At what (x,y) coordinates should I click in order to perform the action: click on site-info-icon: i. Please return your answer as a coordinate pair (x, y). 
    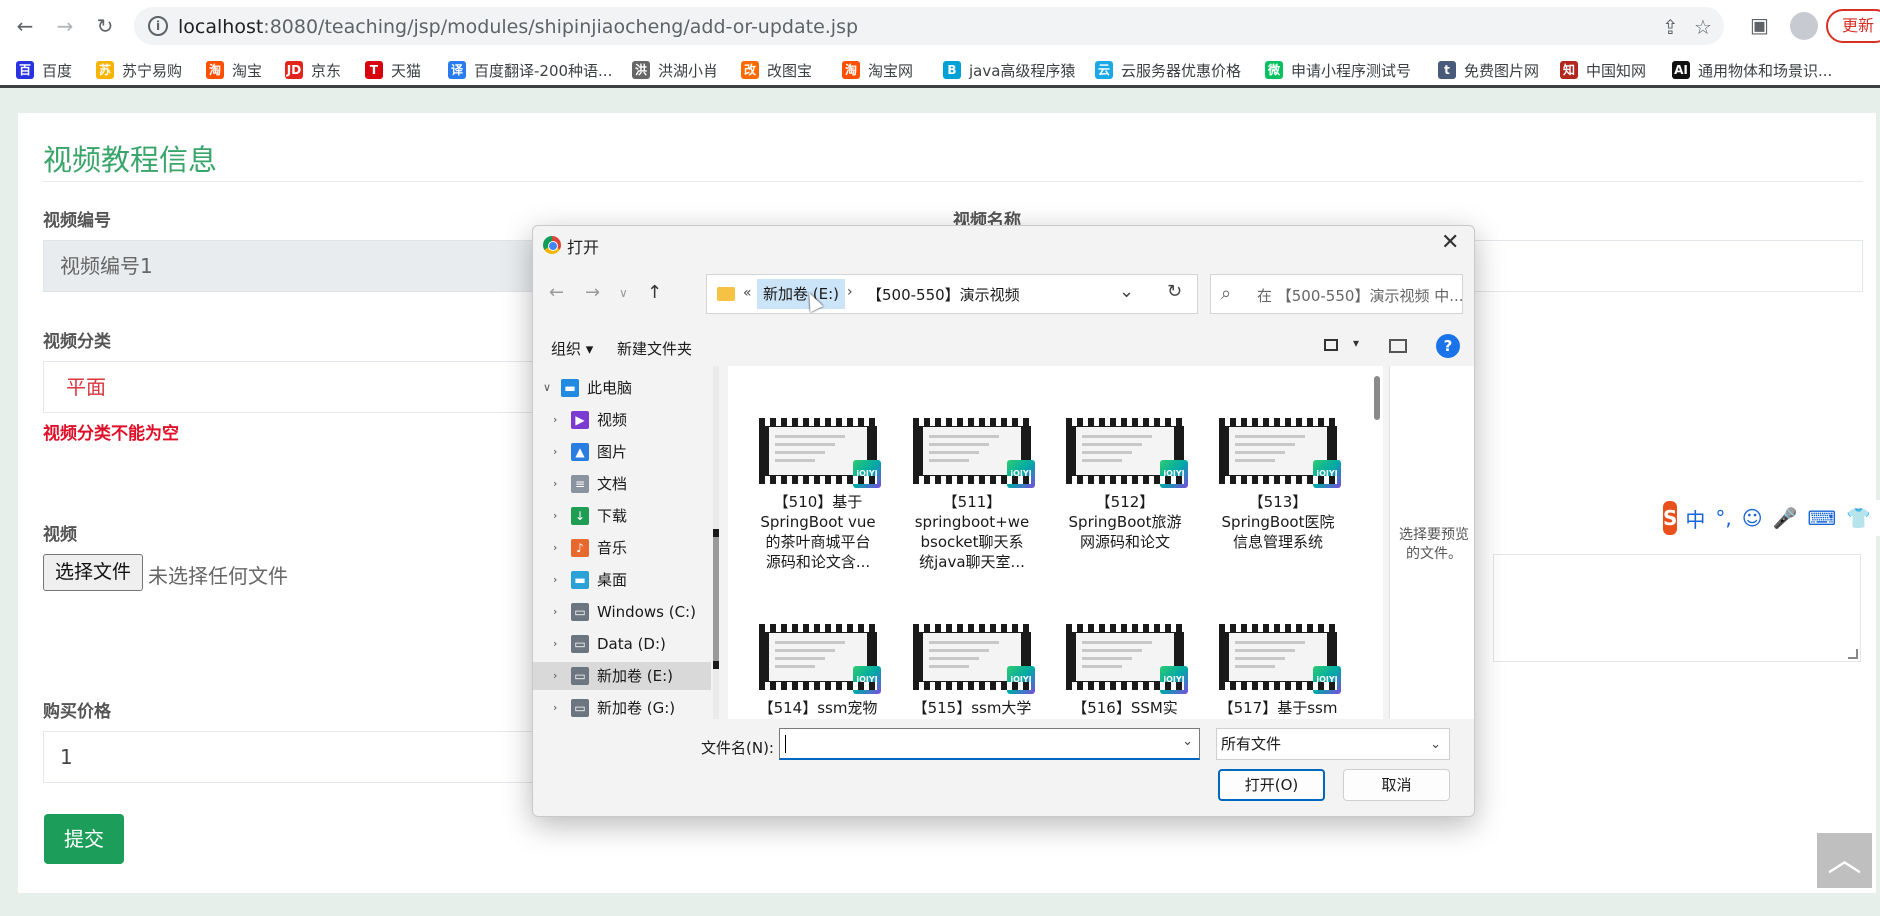
    Looking at the image, I should click on (158, 26).